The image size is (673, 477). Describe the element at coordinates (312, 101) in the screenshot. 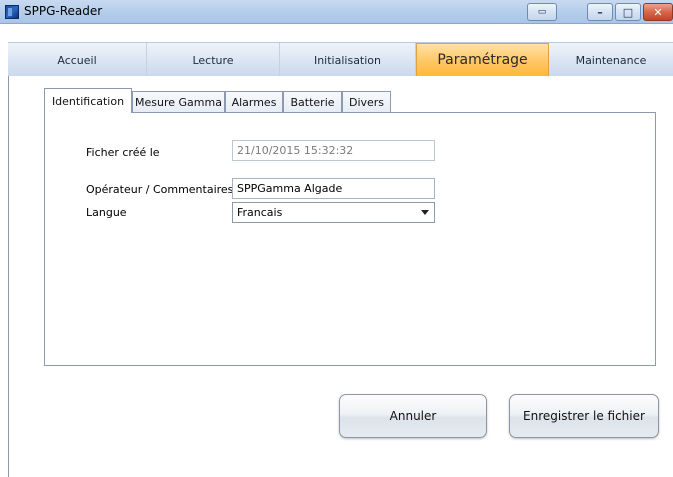

I see `subtab-batterie: Batterie` at that location.